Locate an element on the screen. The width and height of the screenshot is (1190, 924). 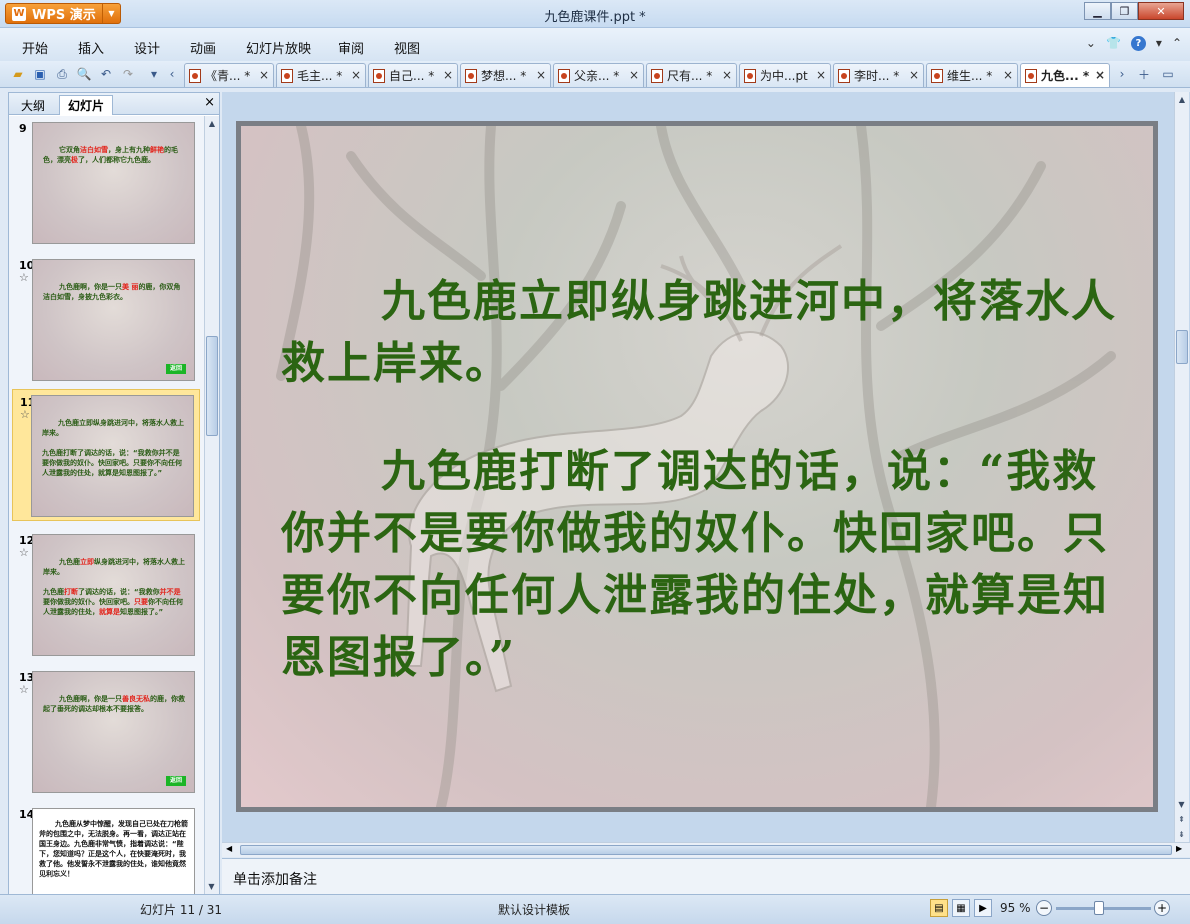
doc-tab: 为中...pt × is located at coordinates (785, 75).